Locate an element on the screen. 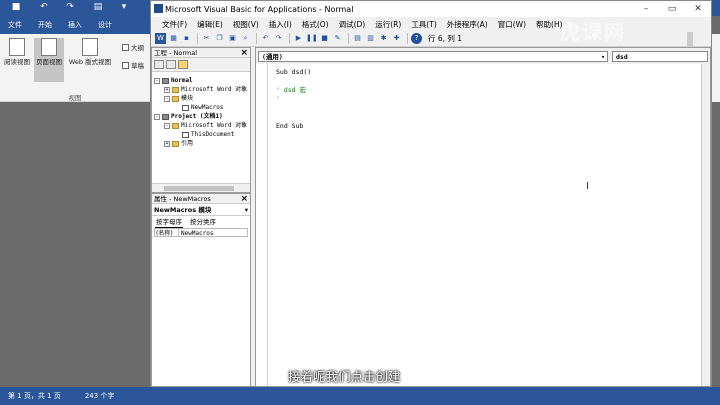 The width and height of the screenshot is (720, 405). vertical-scrollbar is located at coordinates (705, 225).